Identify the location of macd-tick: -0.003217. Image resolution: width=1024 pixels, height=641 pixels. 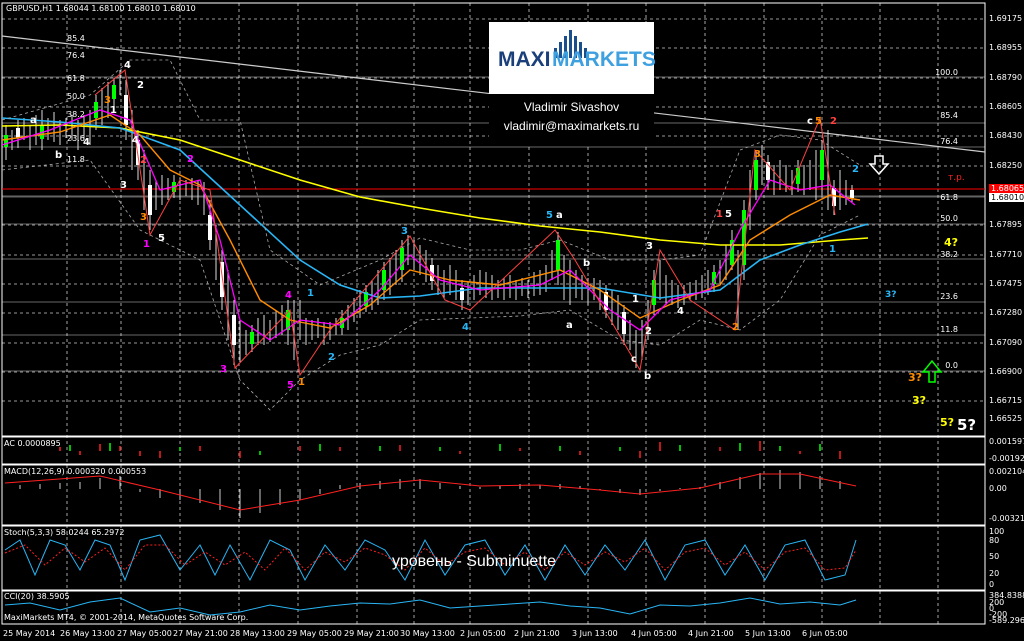
(1006, 518).